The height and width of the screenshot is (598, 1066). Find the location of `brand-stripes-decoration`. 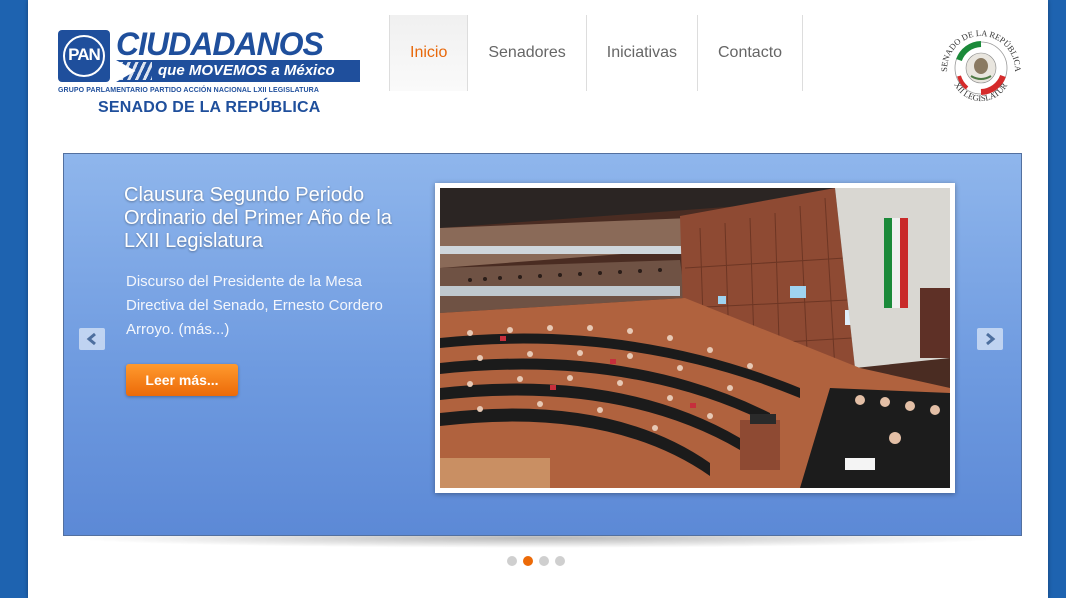

brand-stripes-decoration is located at coordinates (136, 71).